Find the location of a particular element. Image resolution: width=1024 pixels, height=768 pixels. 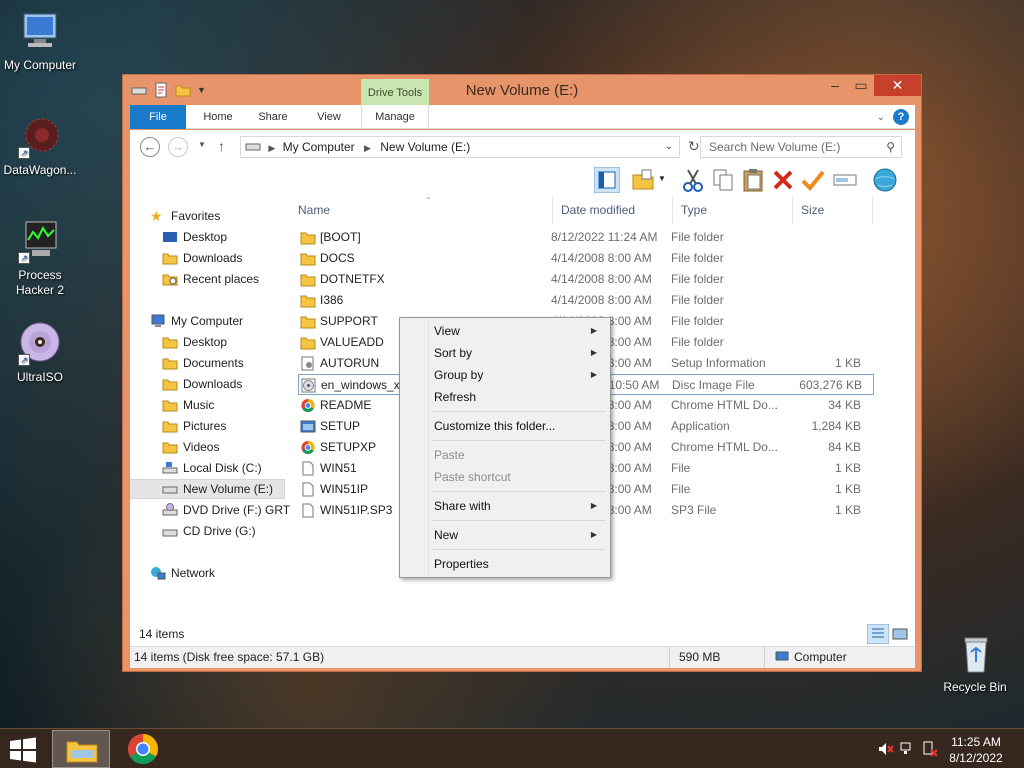

nav-fav-recent-places: Recent places is located at coordinates (210, 279).